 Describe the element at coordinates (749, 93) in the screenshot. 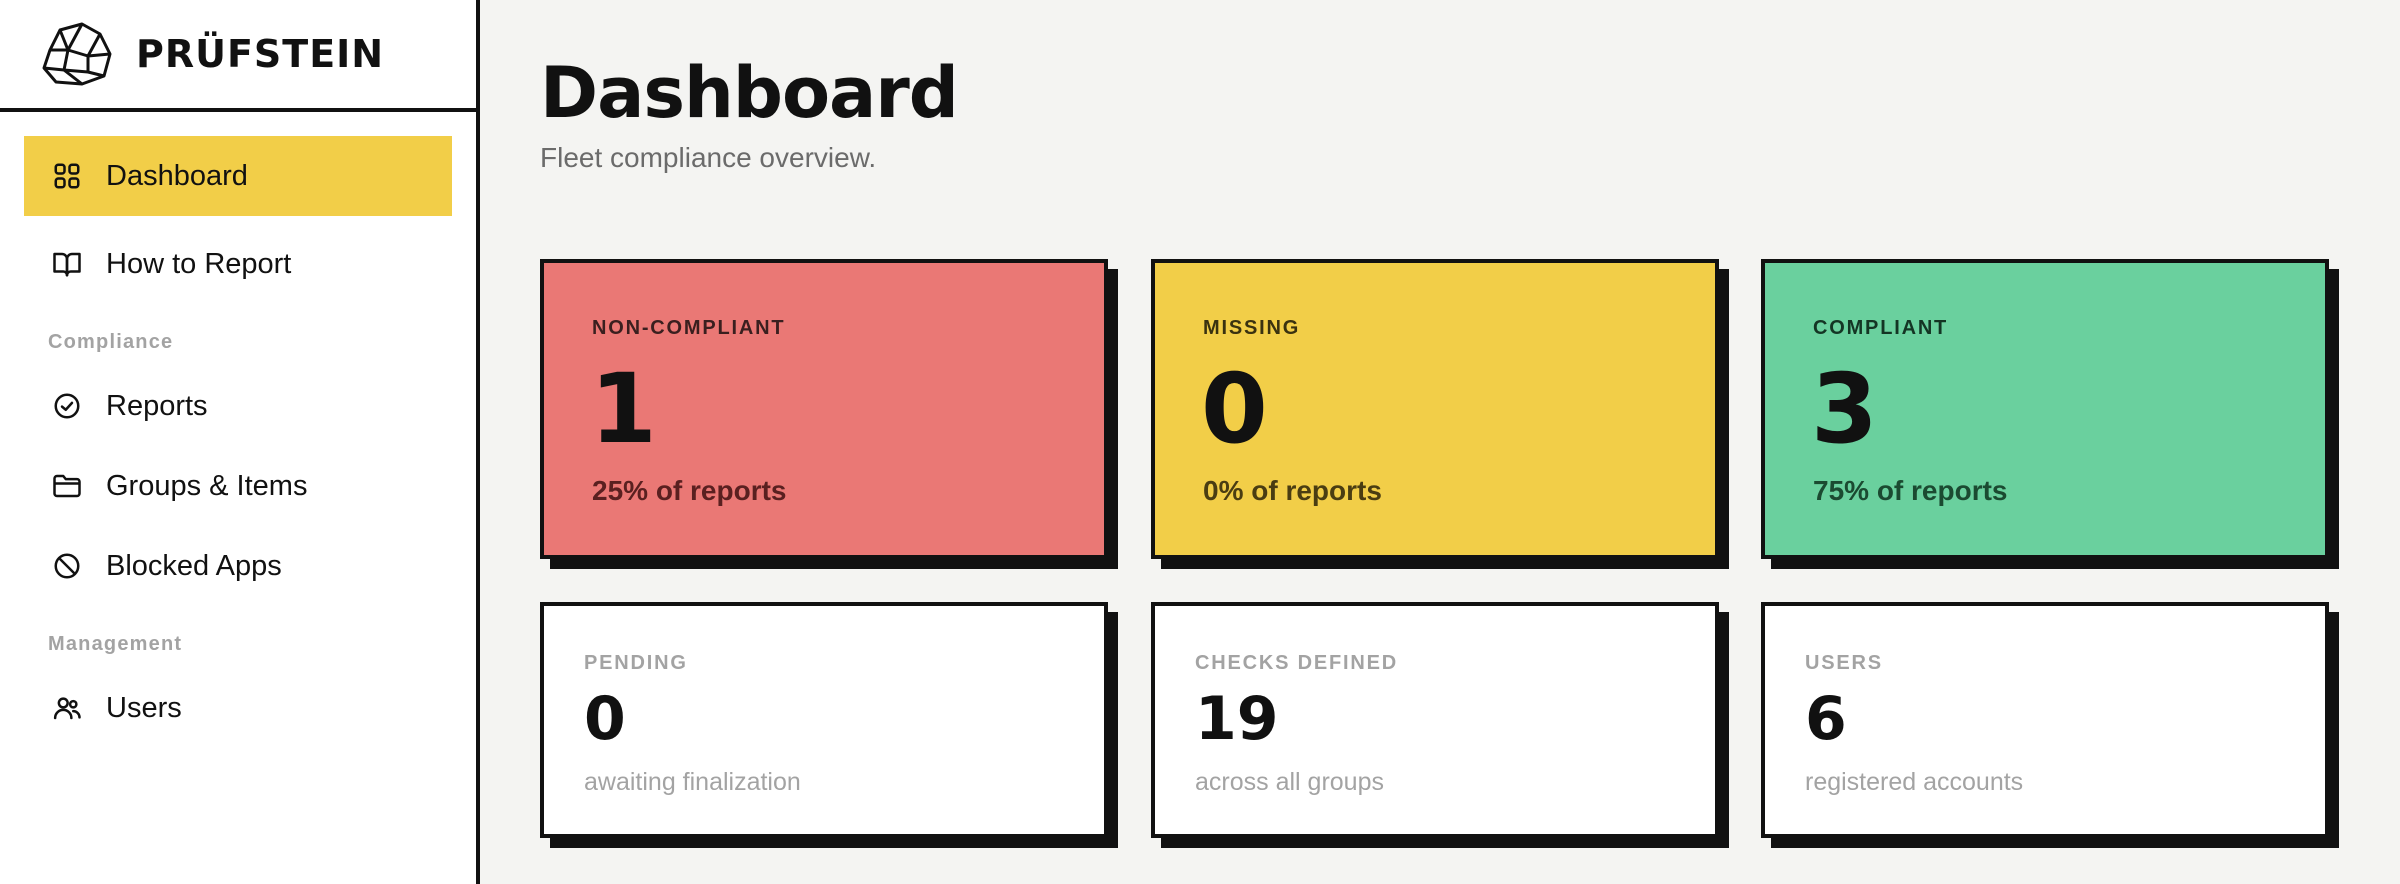

I see `page-title: Dashboard` at that location.